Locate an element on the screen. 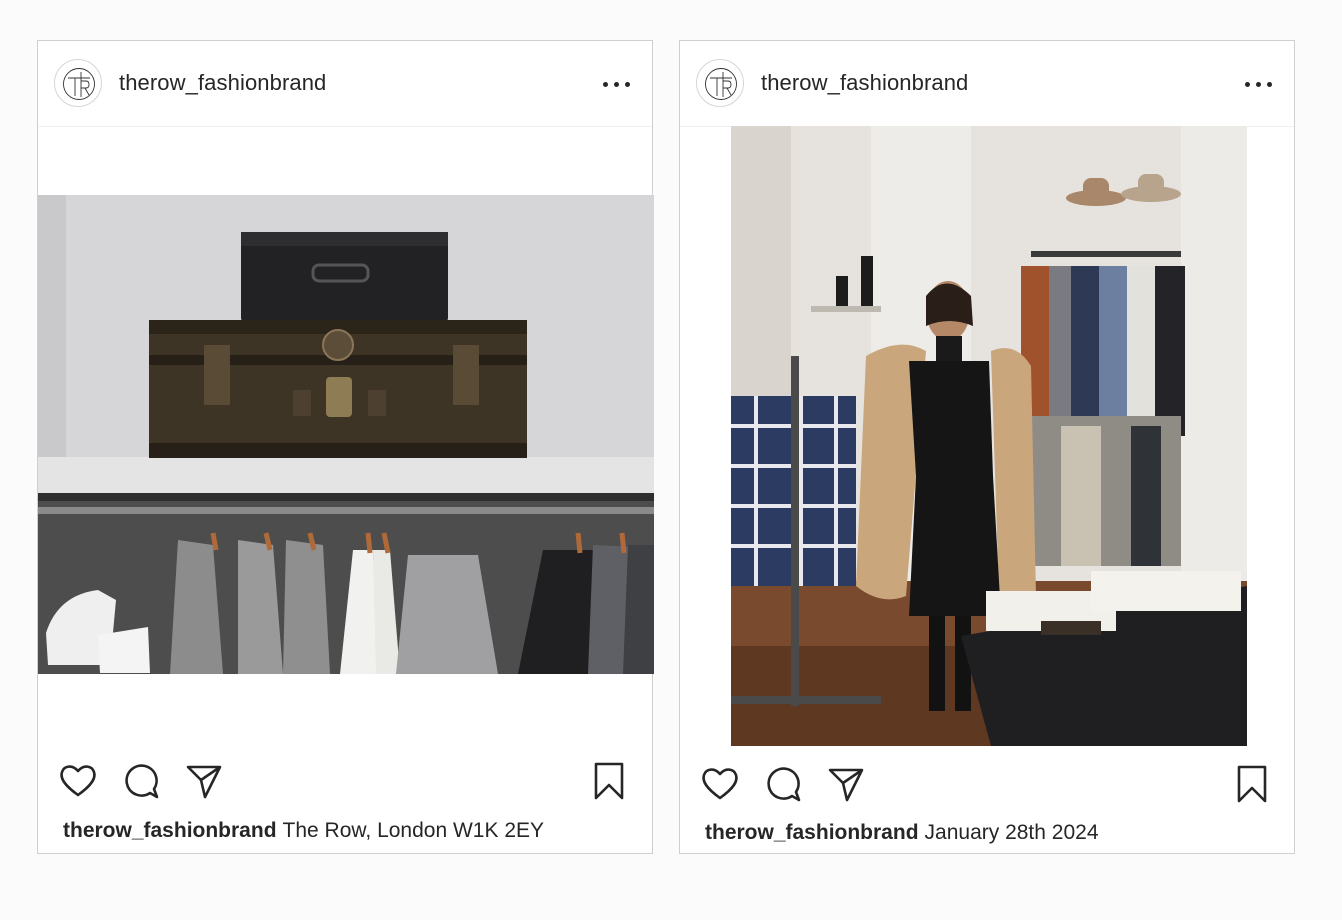  post-caption: therow_fashionbrand January 28th 2024 is located at coordinates (902, 833).